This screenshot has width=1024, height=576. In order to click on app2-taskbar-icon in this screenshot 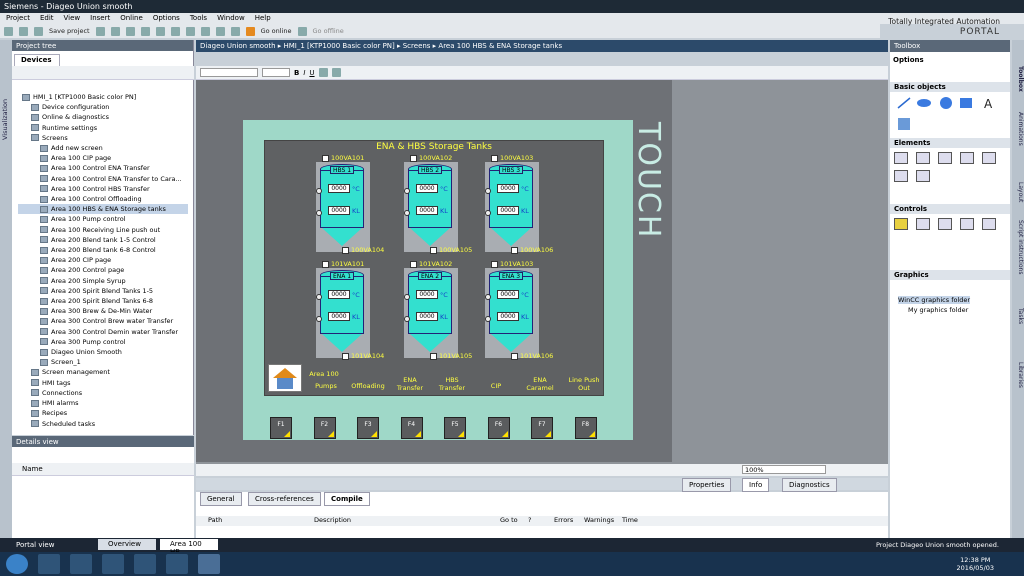, I will do `click(177, 564)`.